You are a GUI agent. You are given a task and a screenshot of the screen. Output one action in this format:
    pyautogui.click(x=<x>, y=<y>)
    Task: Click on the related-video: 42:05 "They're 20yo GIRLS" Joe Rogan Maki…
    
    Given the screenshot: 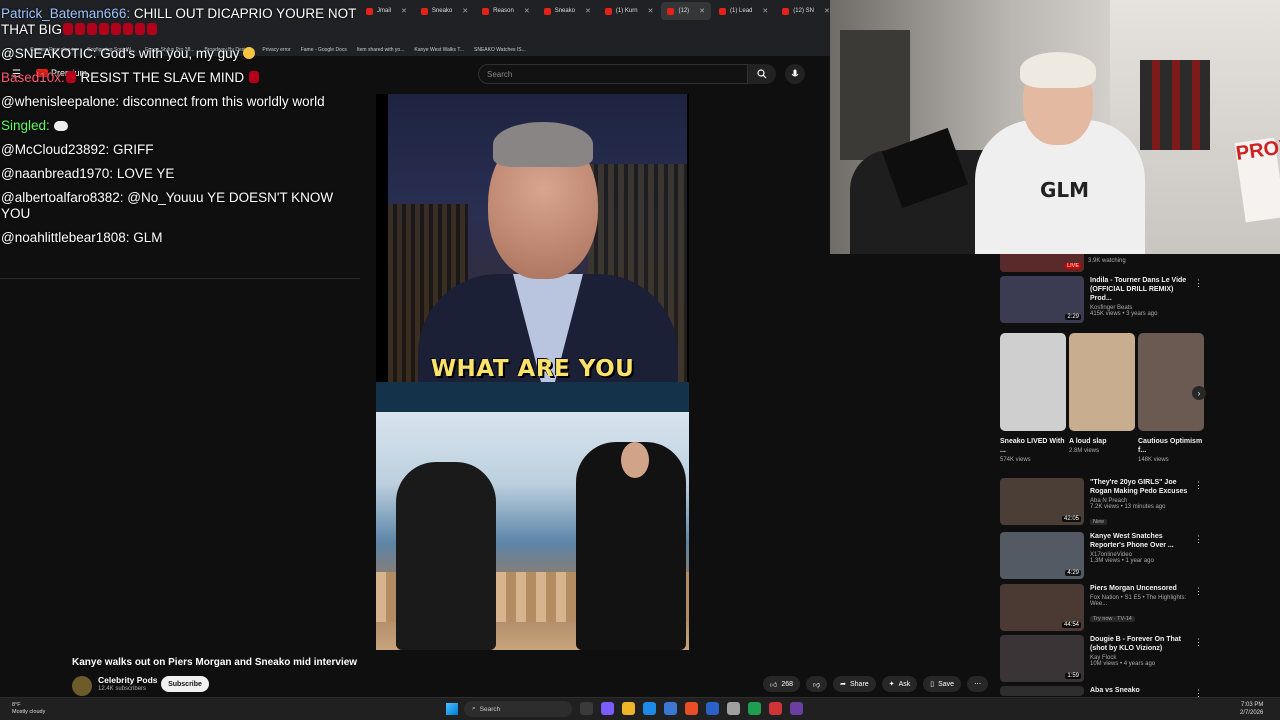 What is the action you would take?
    pyautogui.click(x=1095, y=503)
    